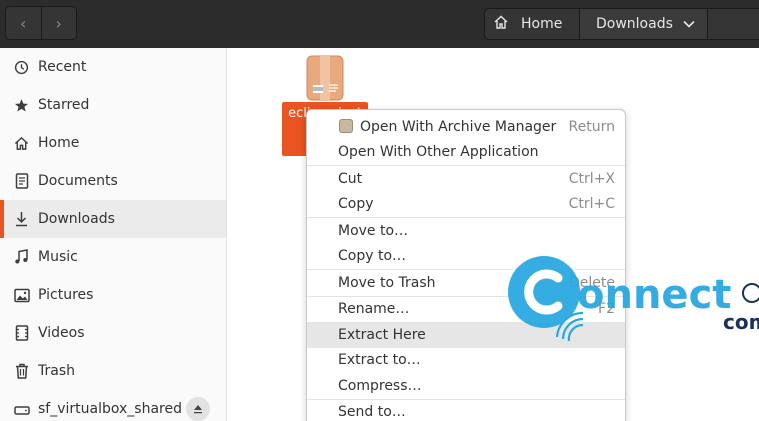 The width and height of the screenshot is (759, 421). I want to click on document-icon, so click(21, 181).